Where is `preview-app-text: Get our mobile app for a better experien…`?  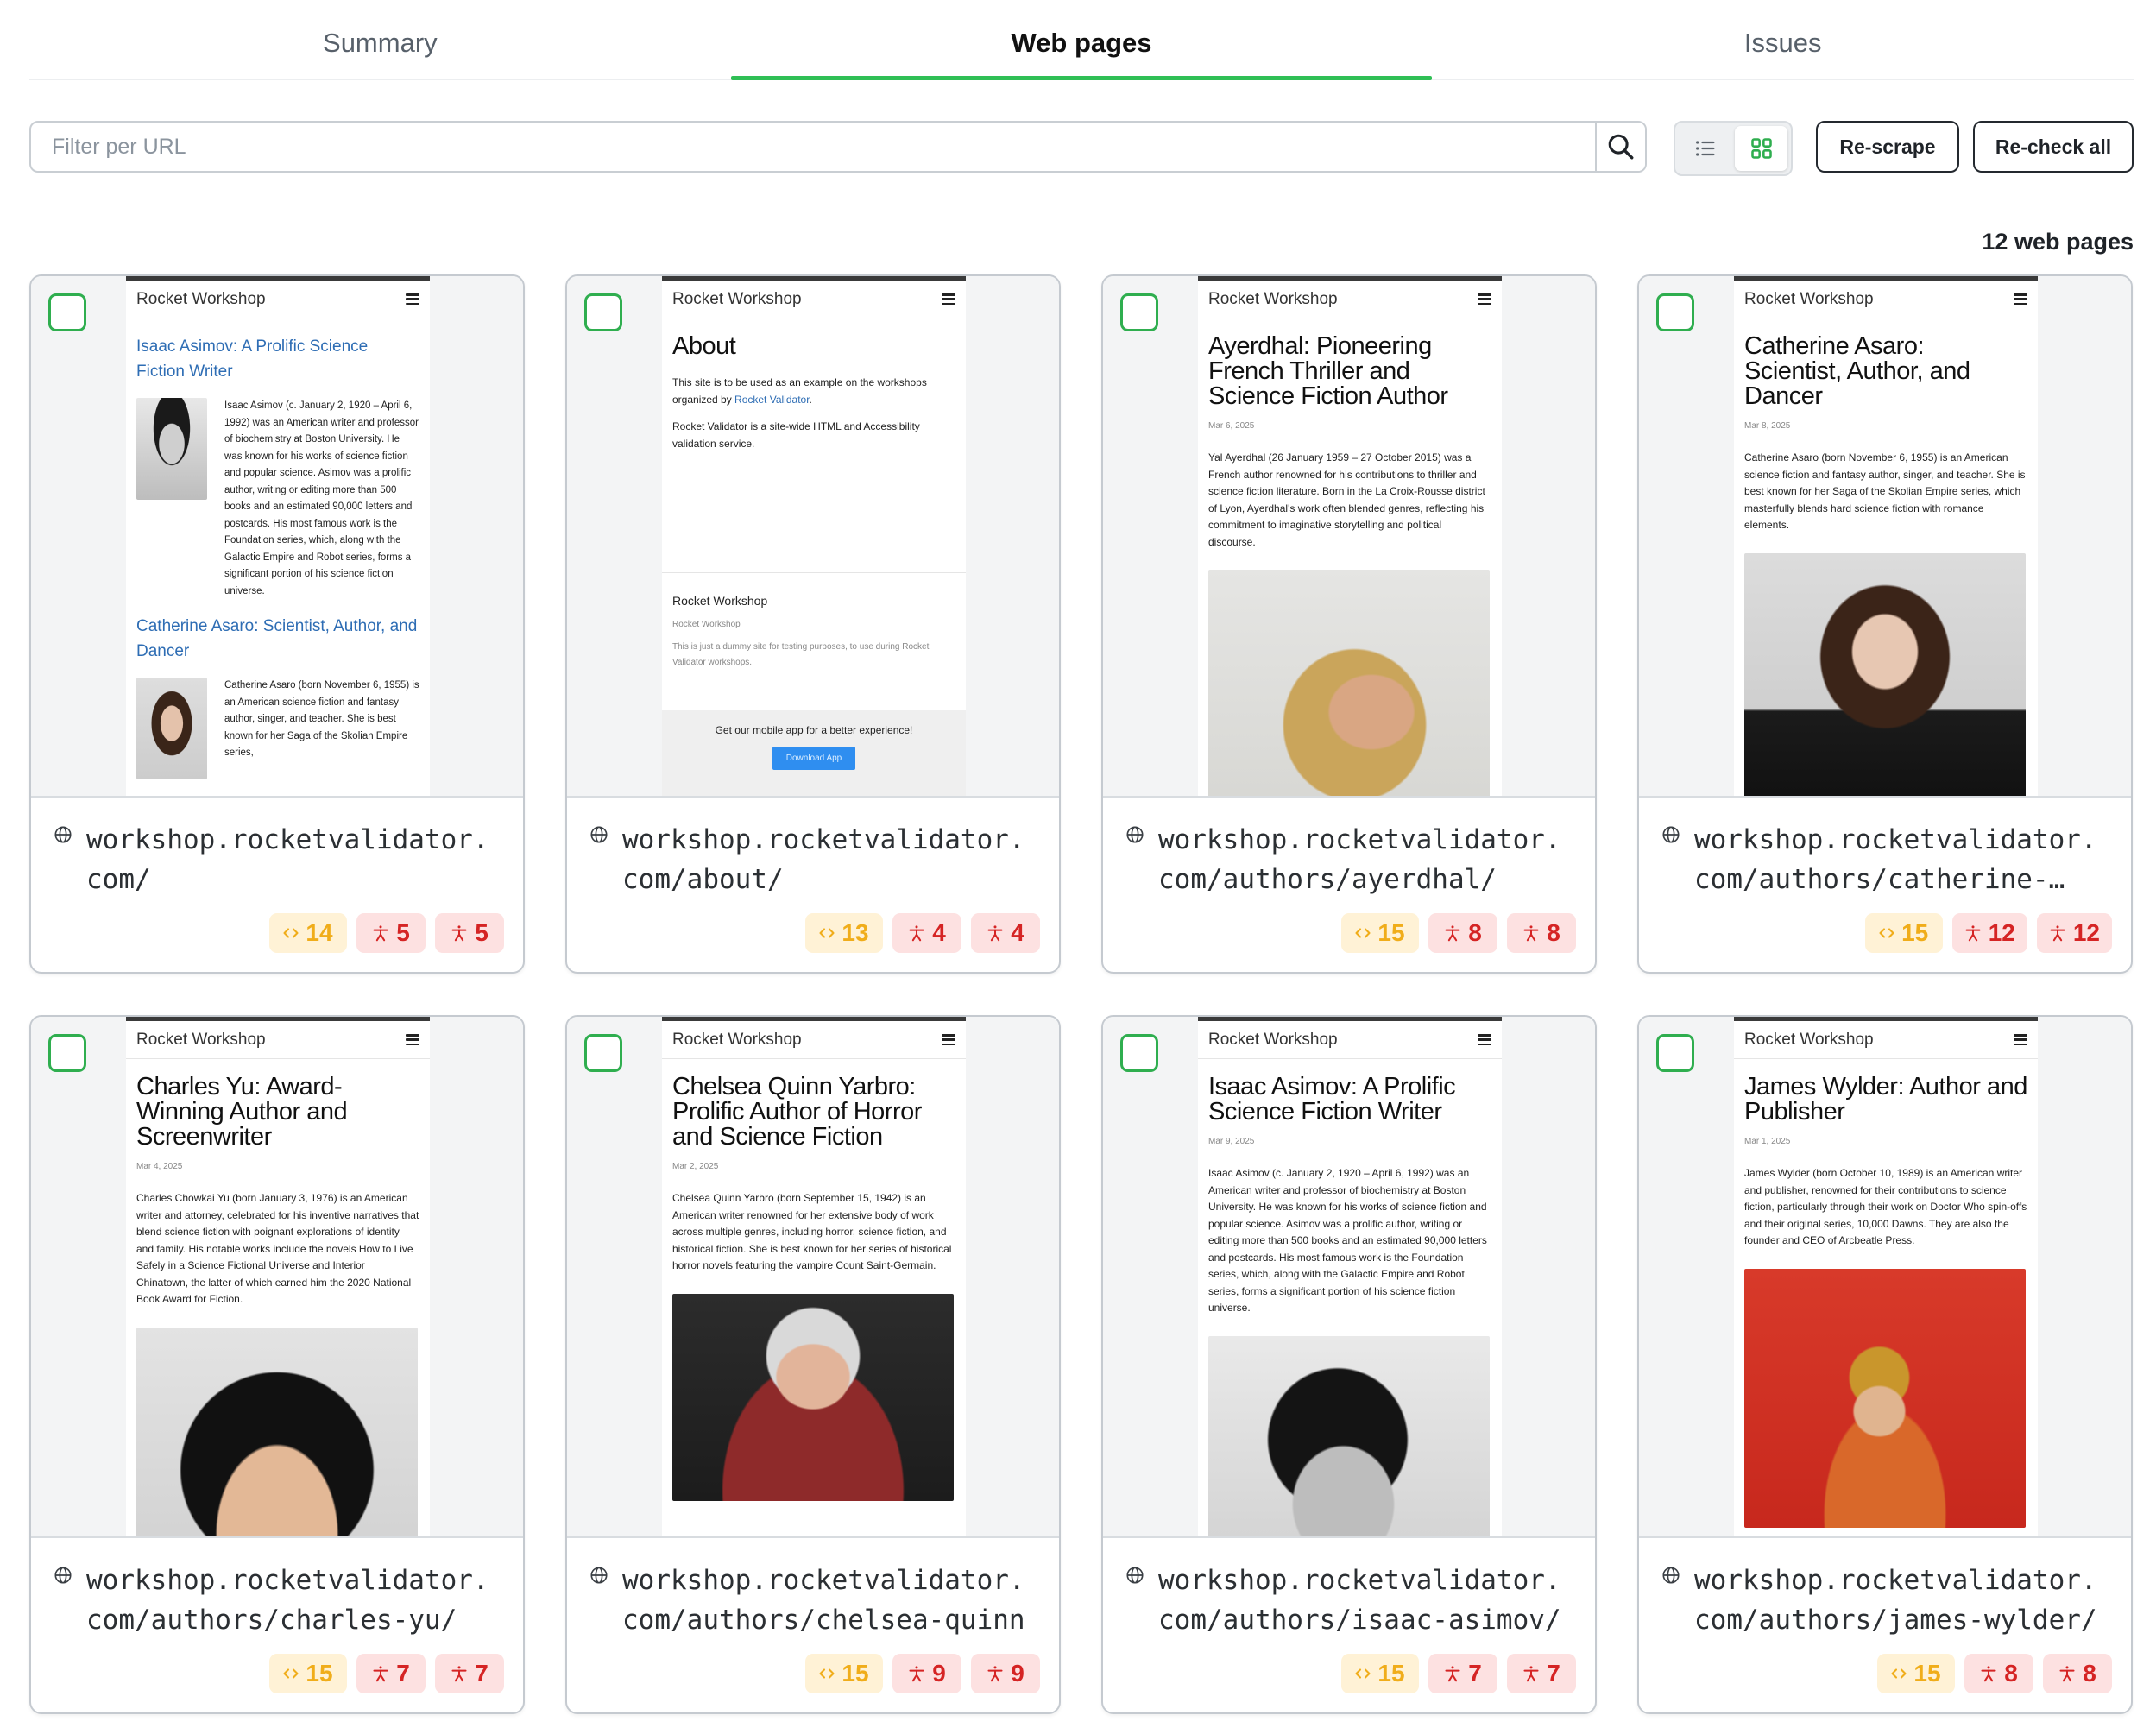 preview-app-text: Get our mobile app for a better experien… is located at coordinates (814, 730).